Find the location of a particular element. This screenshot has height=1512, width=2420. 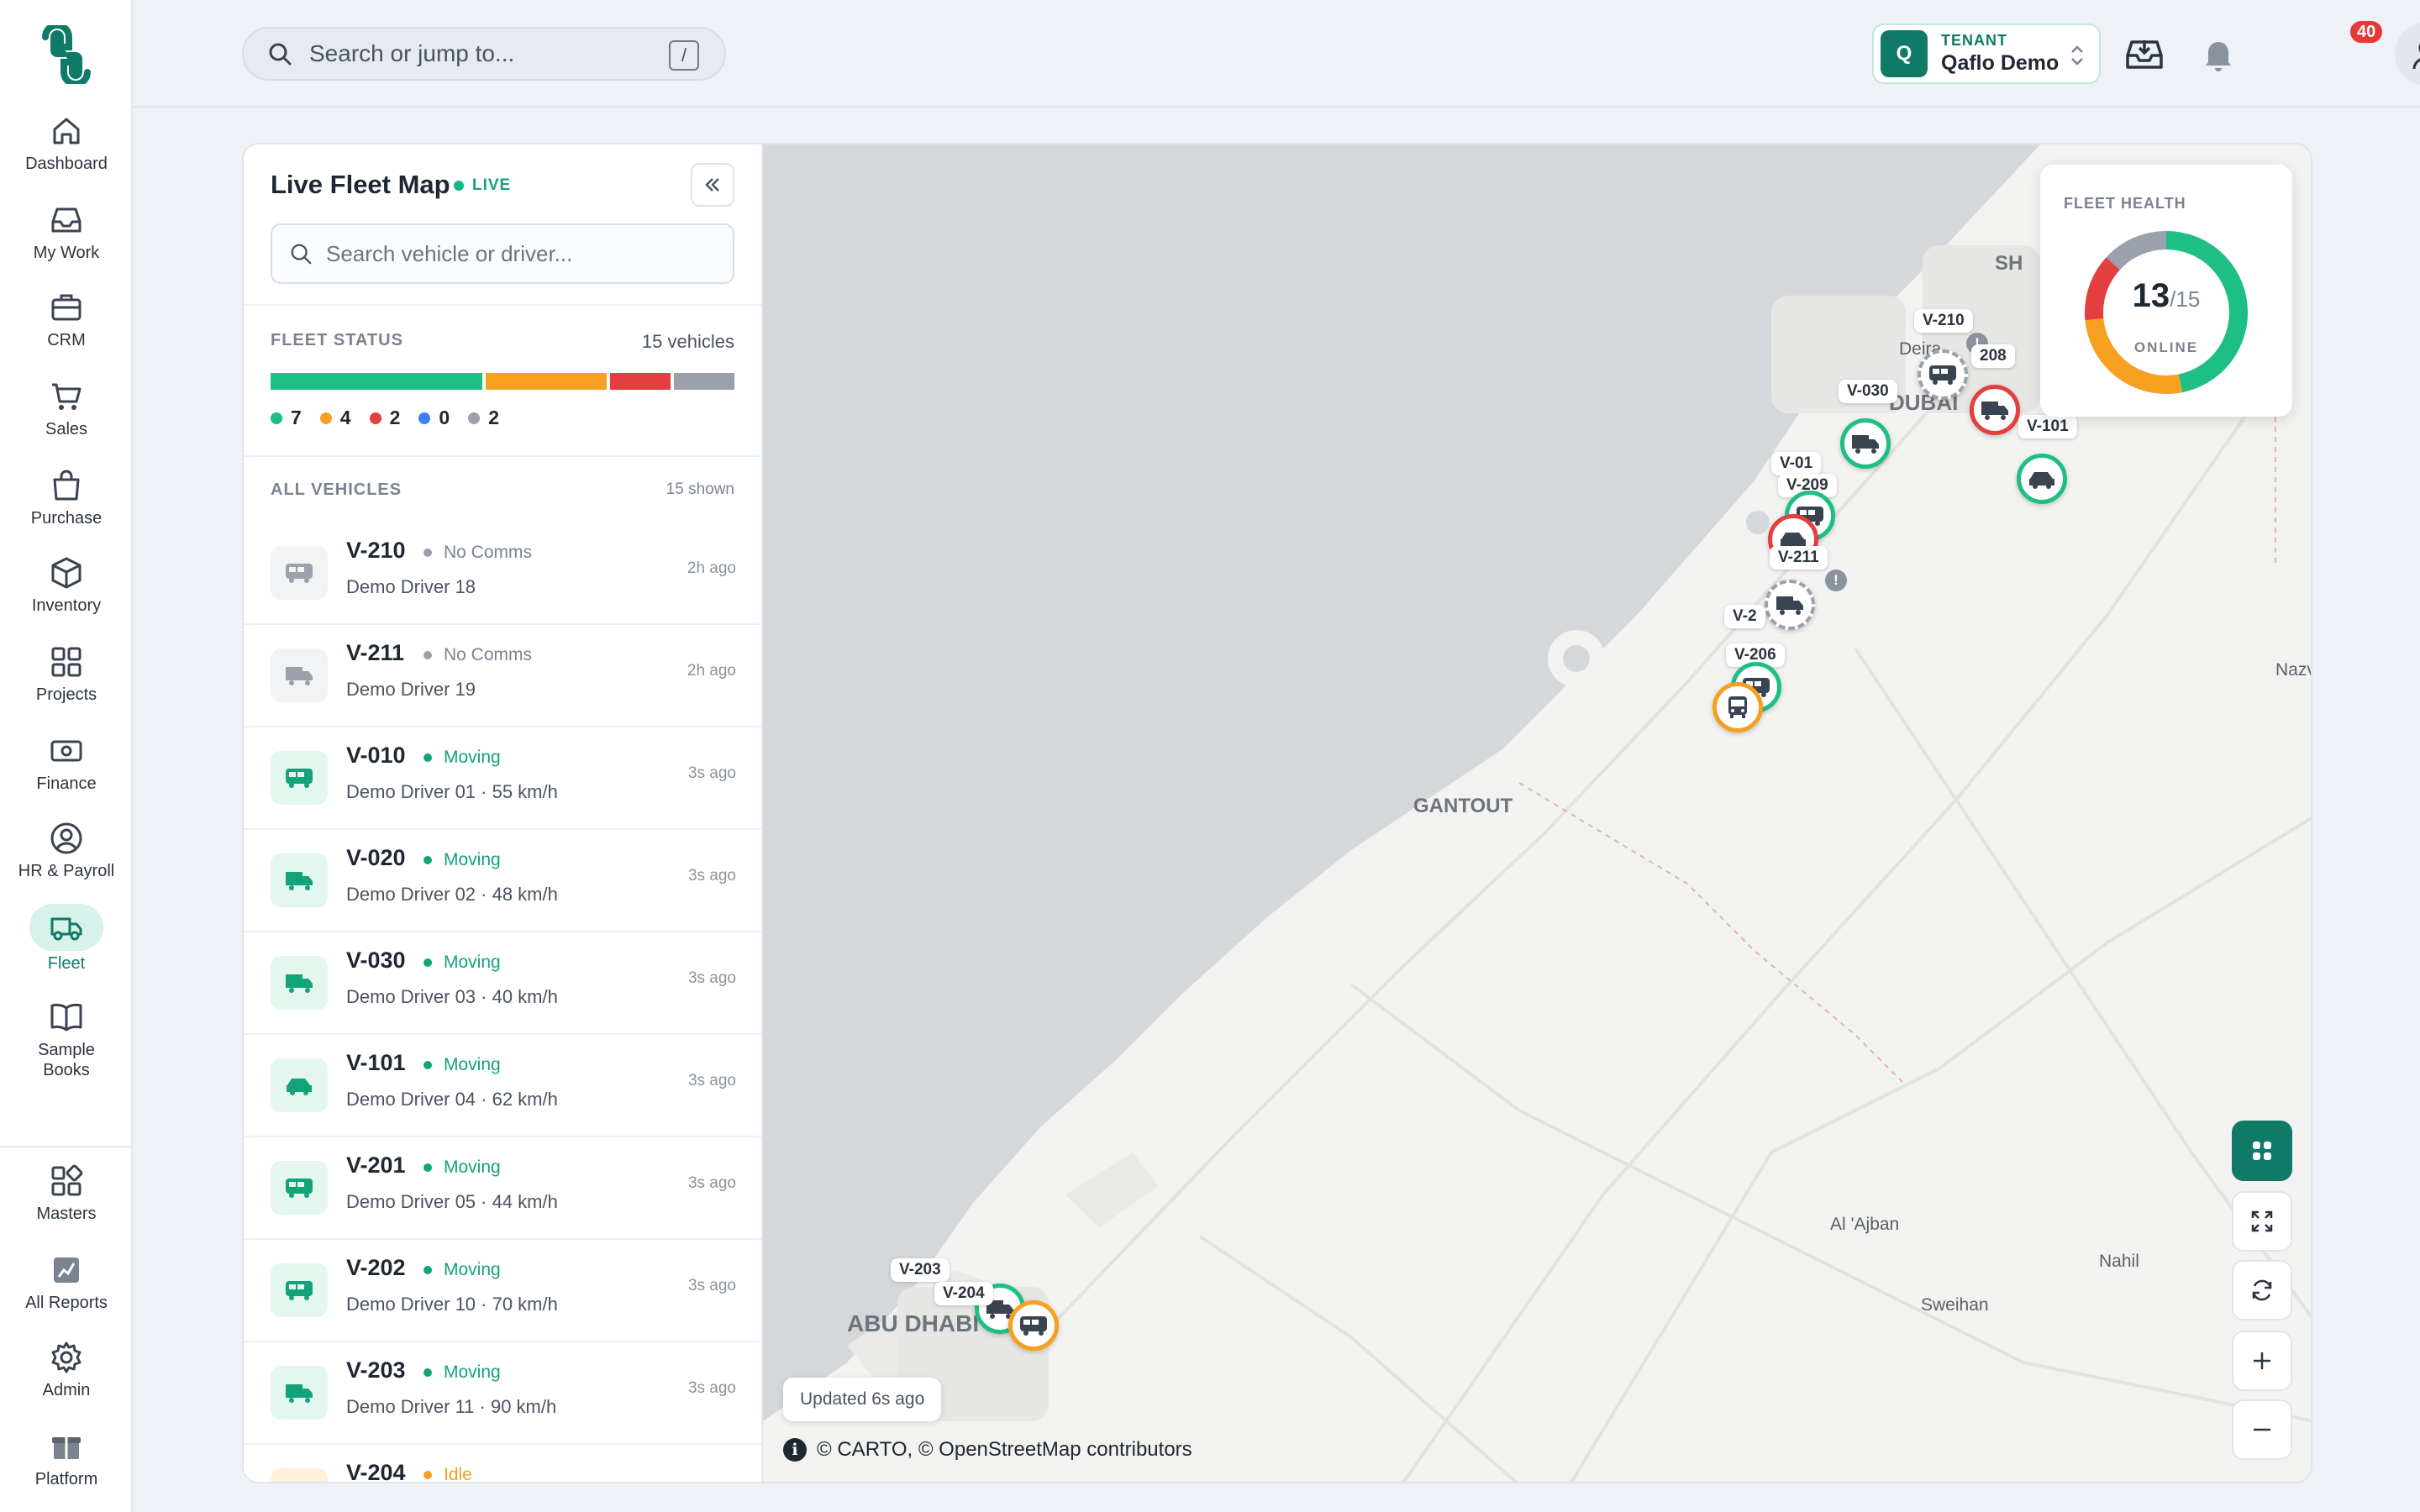

live-label: LIVE is located at coordinates (492, 185).